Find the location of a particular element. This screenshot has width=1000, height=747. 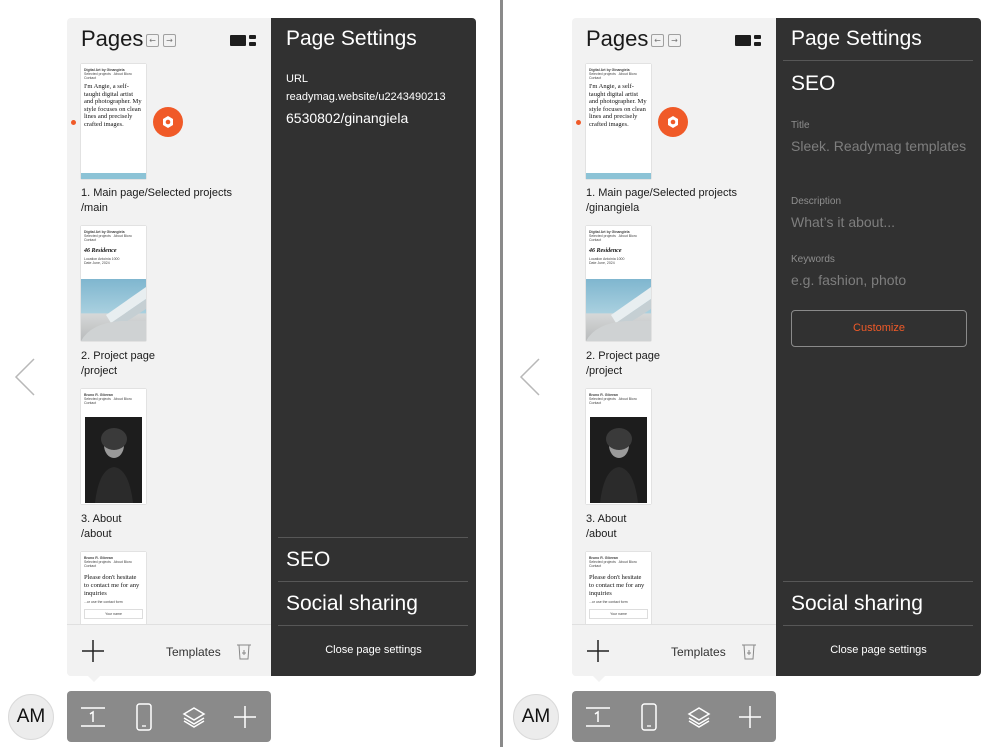

seo-keywords-label: Keywords is located at coordinates (813, 259).